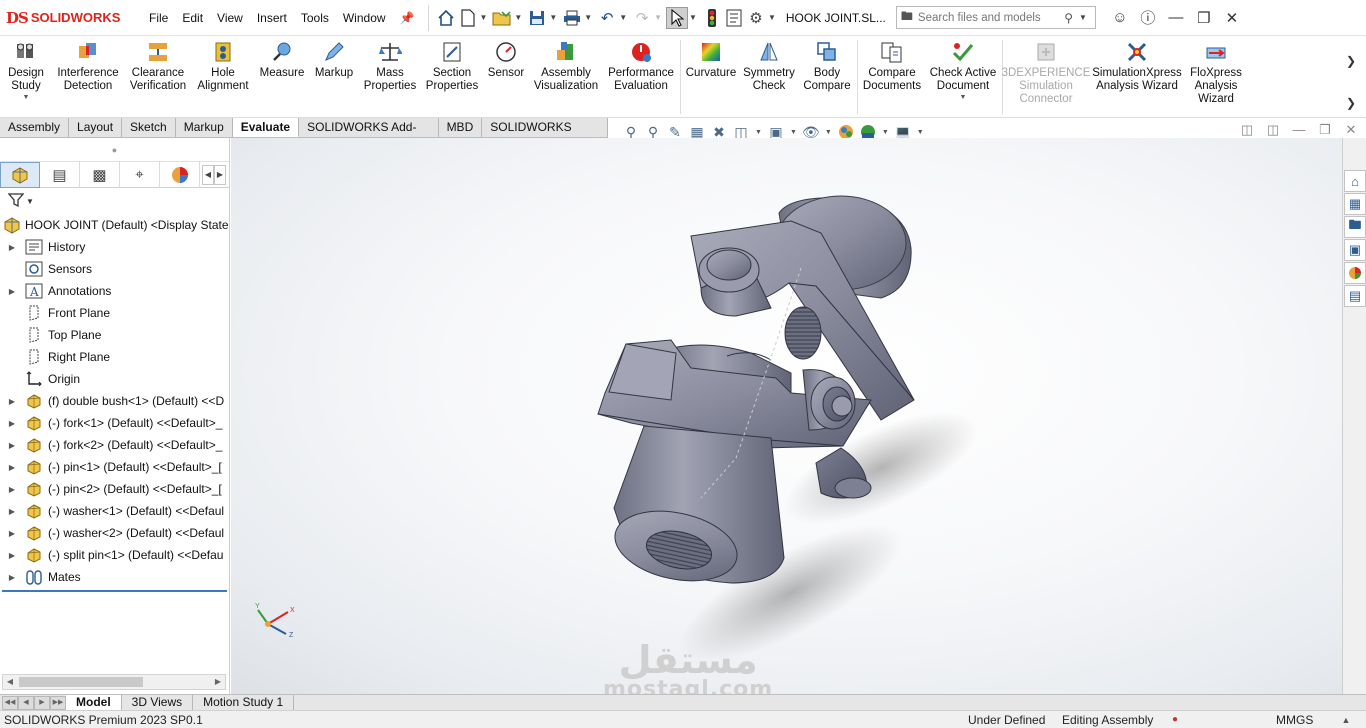 Image resolution: width=1366 pixels, height=728 pixels. What do you see at coordinates (140, 174) in the screenshot?
I see `dimxpertmanager-tab: ⌖` at bounding box center [140, 174].